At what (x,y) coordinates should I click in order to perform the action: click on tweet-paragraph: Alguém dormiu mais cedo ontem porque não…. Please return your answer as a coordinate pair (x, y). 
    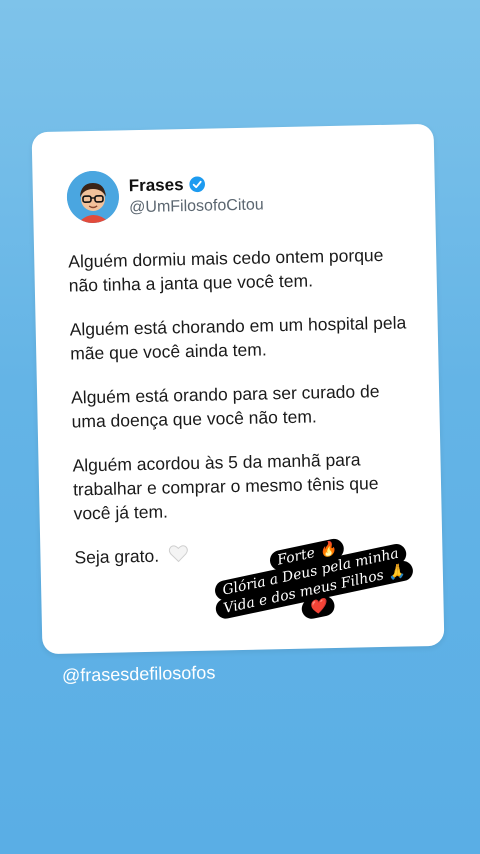
    Looking at the image, I should click on (226, 270).